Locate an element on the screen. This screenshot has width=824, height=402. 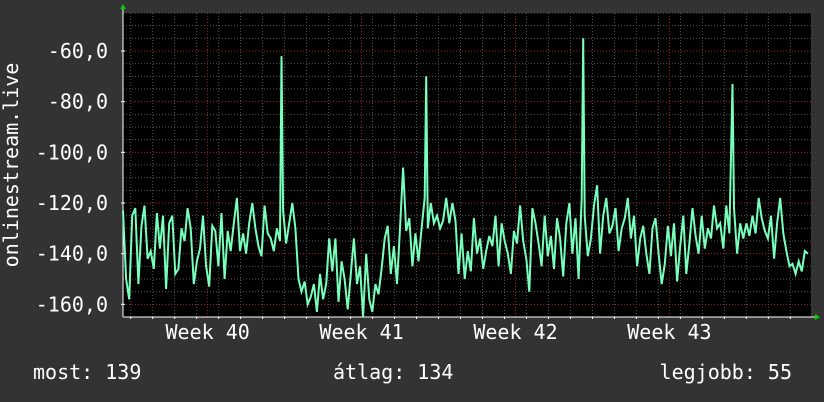
y-tick-label: -140,0 is located at coordinates (72, 254).